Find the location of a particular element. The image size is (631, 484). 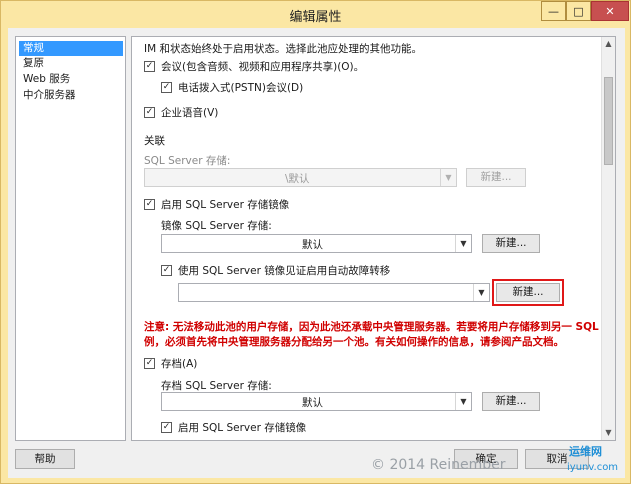

watermark-text: © 2014 Reinember is located at coordinates (438, 465).